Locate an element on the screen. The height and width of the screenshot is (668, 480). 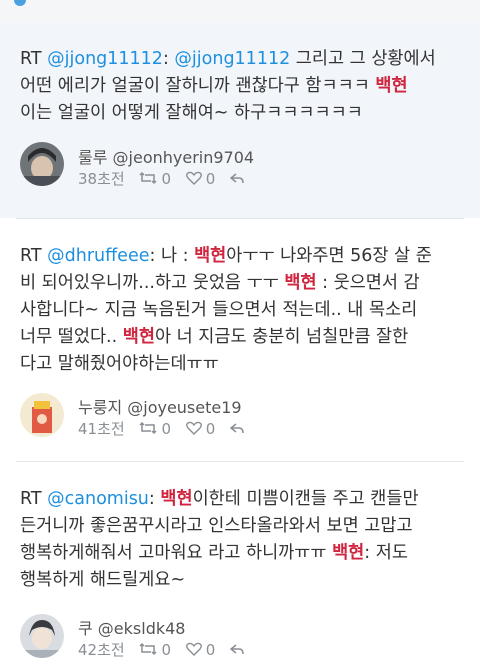
tweet-text-line: 행복하게해줘서 고마워요 라고 하니까ㅠㅠ 백현: 저도 is located at coordinates (241, 553).